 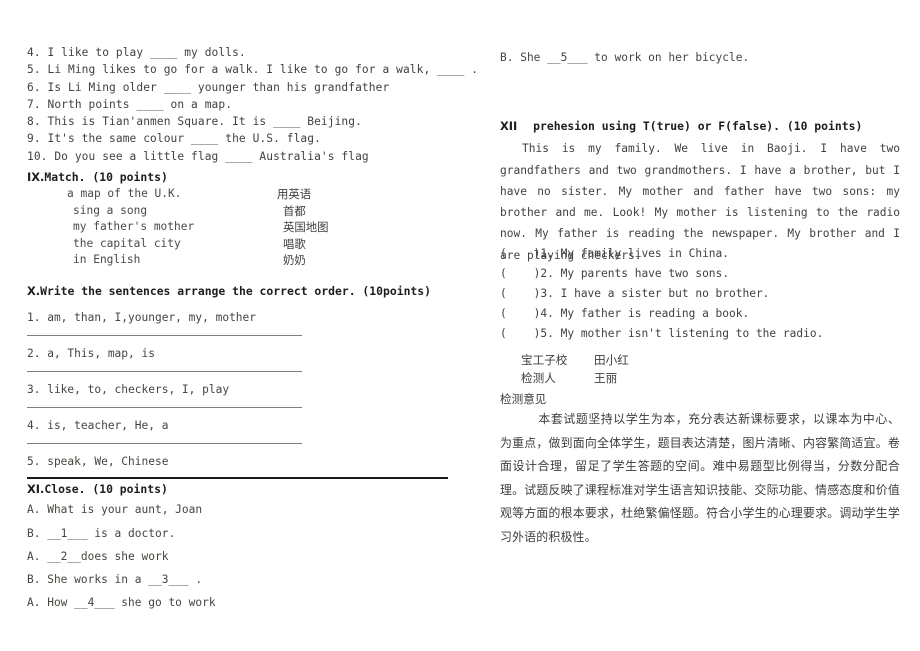 I want to click on section-ix-title: Match. (10 points), so click(x=106, y=177).